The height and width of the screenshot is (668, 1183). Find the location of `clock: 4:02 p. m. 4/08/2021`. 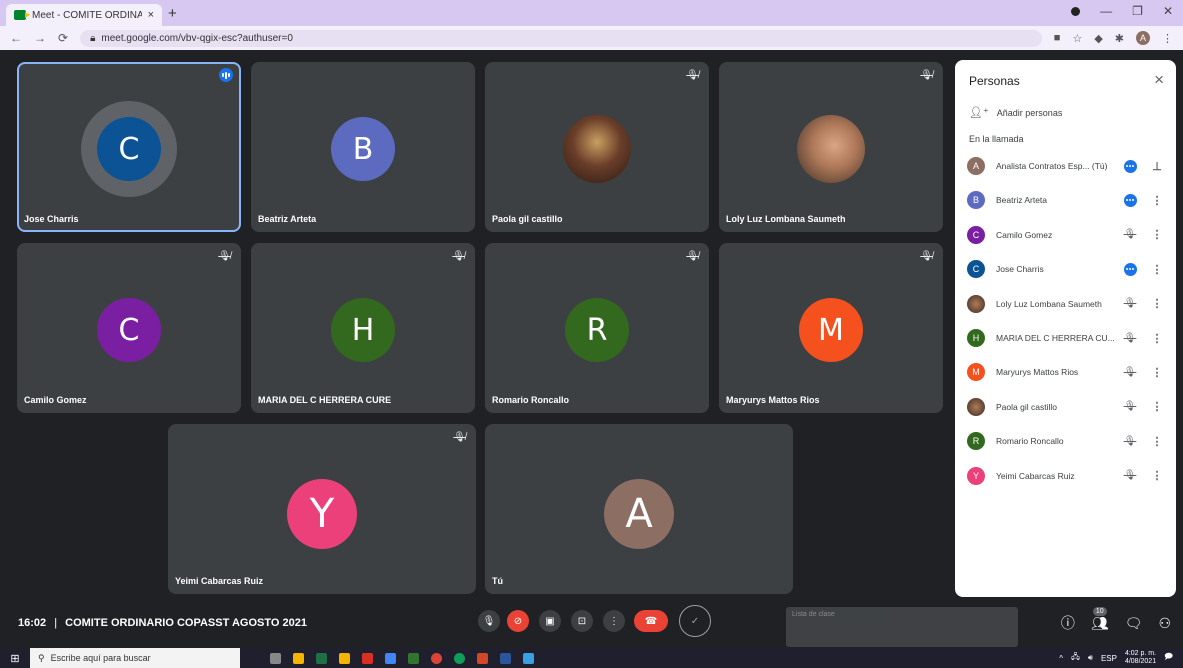

clock: 4:02 p. m. 4/08/2021 is located at coordinates (1140, 658).